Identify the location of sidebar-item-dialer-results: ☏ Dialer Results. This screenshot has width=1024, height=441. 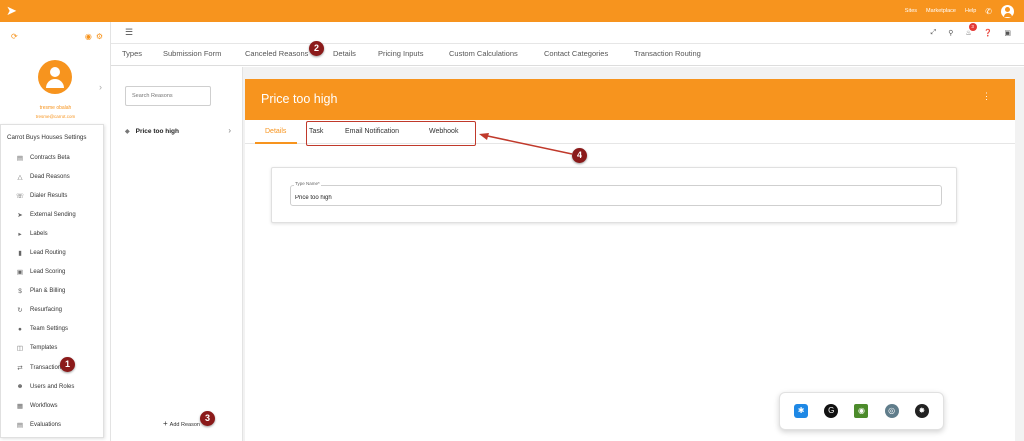
(53, 195).